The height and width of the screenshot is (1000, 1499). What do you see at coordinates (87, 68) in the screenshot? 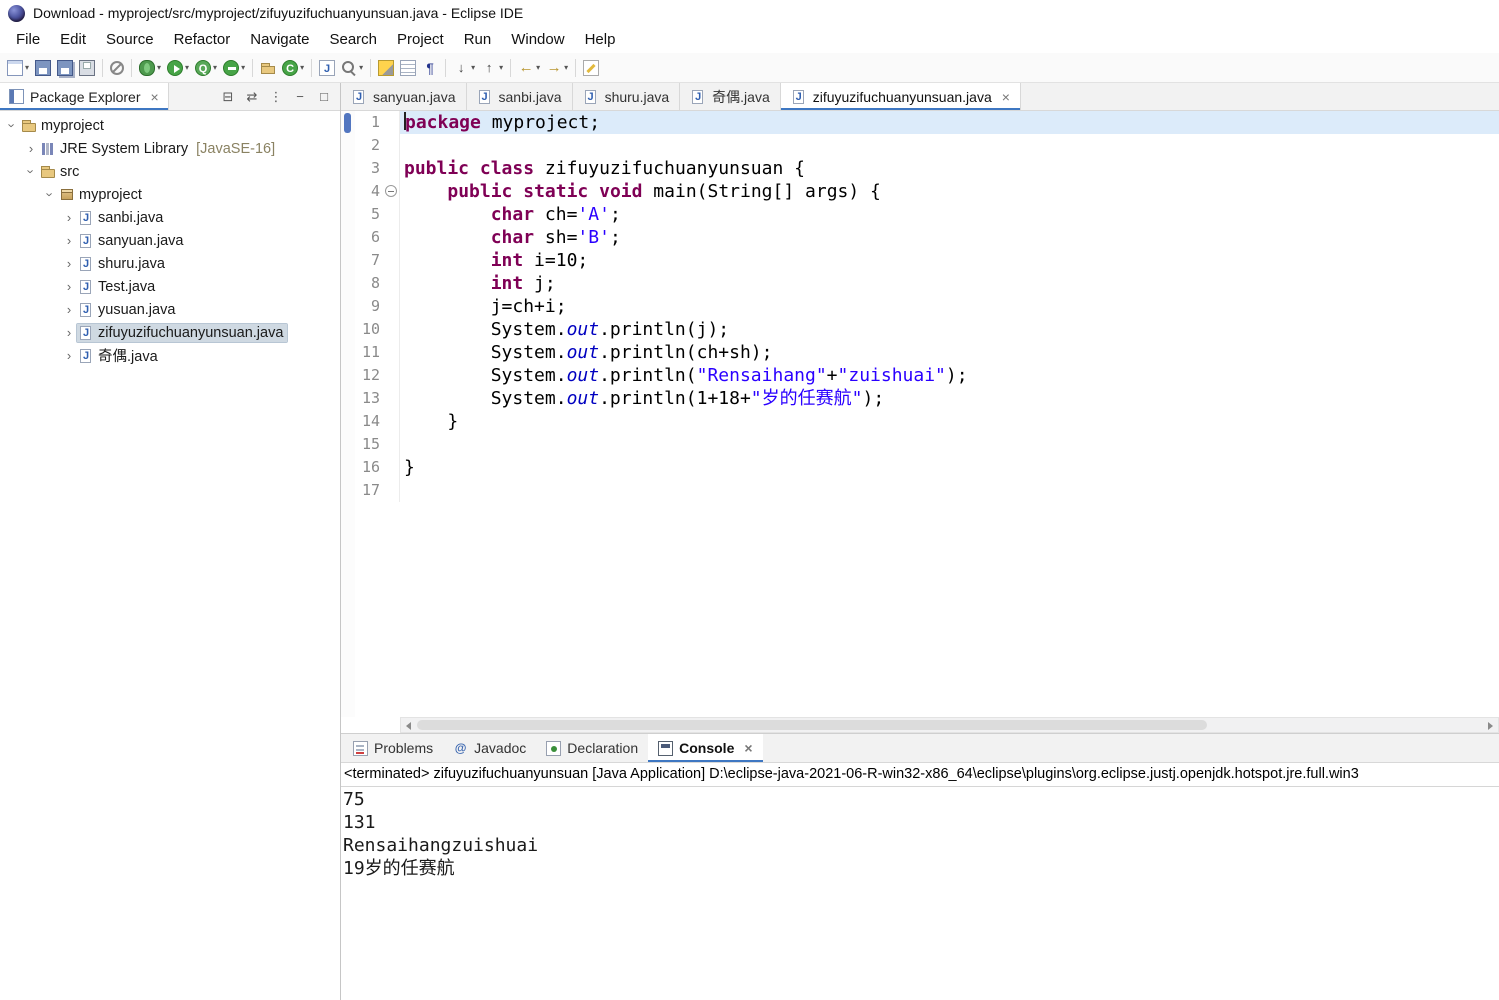
I see `print-button` at bounding box center [87, 68].